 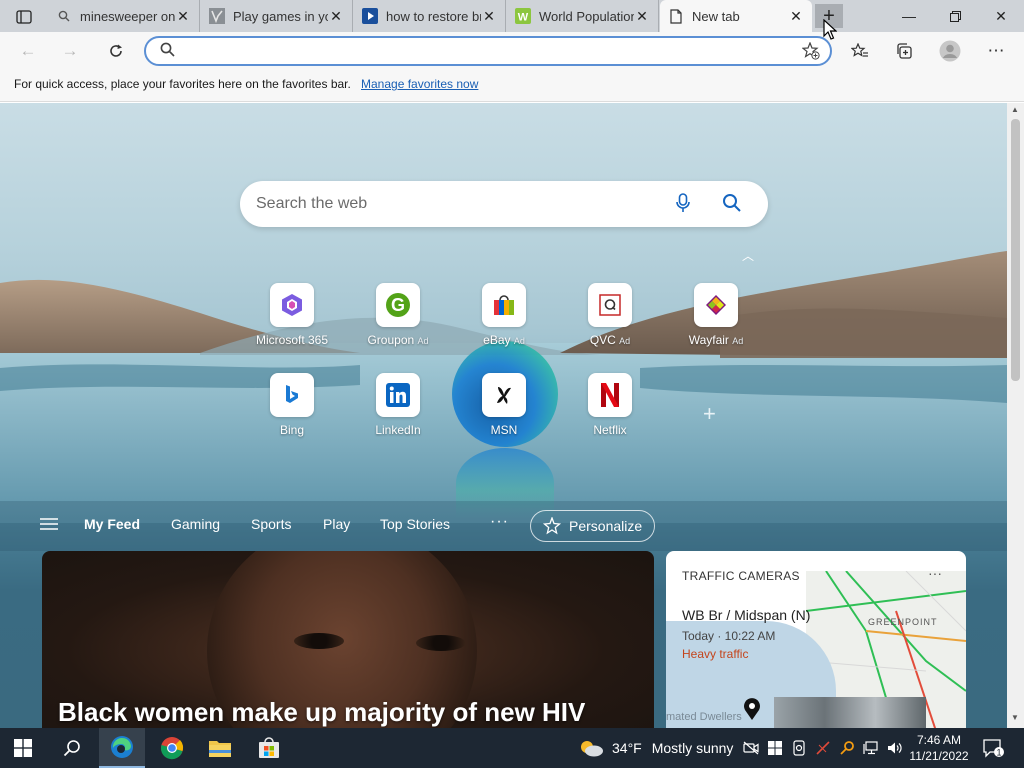 I want to click on games-favicon-icon, so click(x=217, y=16).